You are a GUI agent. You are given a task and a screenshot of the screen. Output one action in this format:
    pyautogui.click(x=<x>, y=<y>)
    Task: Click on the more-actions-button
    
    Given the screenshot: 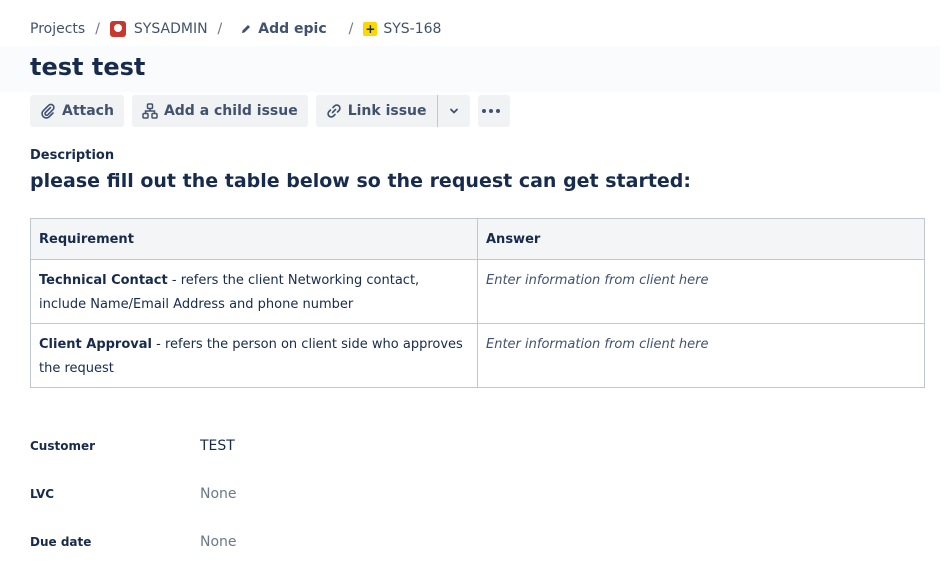 What is the action you would take?
    pyautogui.click(x=493, y=111)
    